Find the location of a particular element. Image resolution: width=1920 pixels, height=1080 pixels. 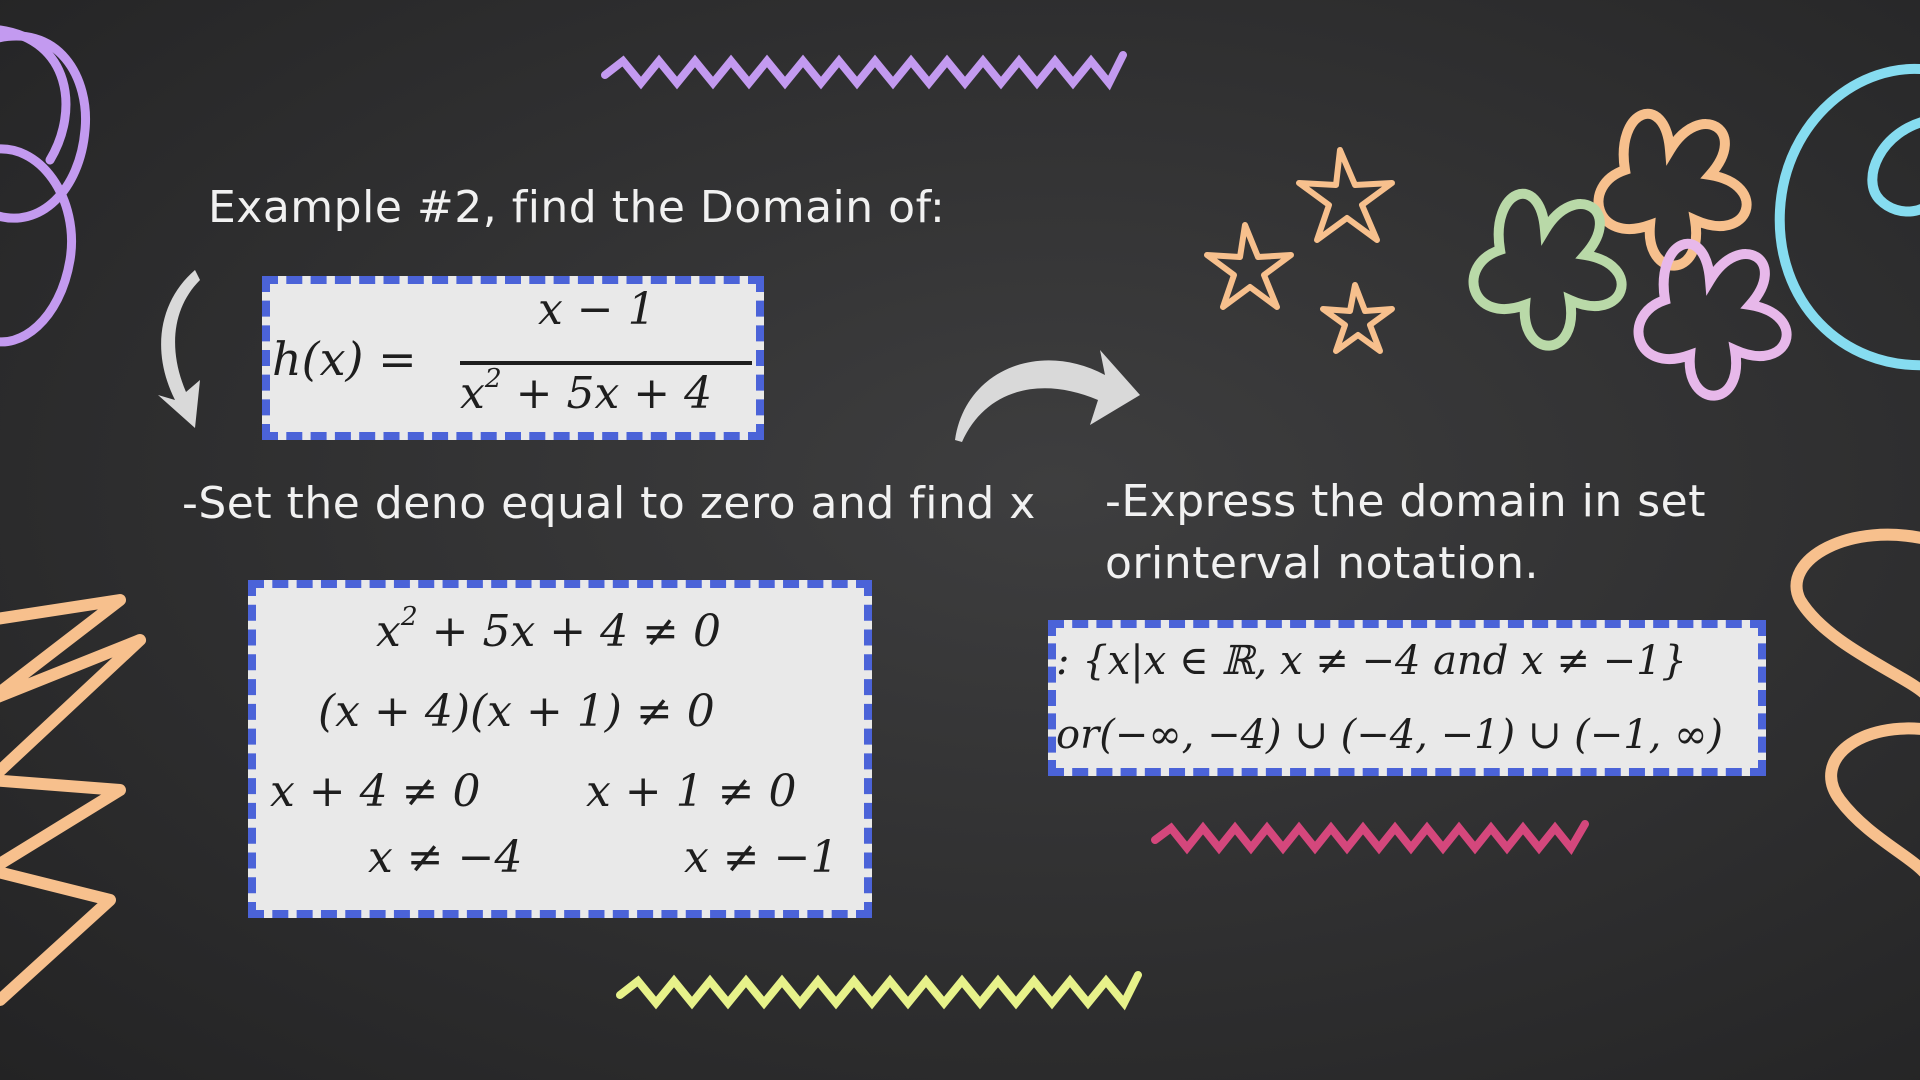

function-lhs: h(x) = is located at coordinates (344, 359).